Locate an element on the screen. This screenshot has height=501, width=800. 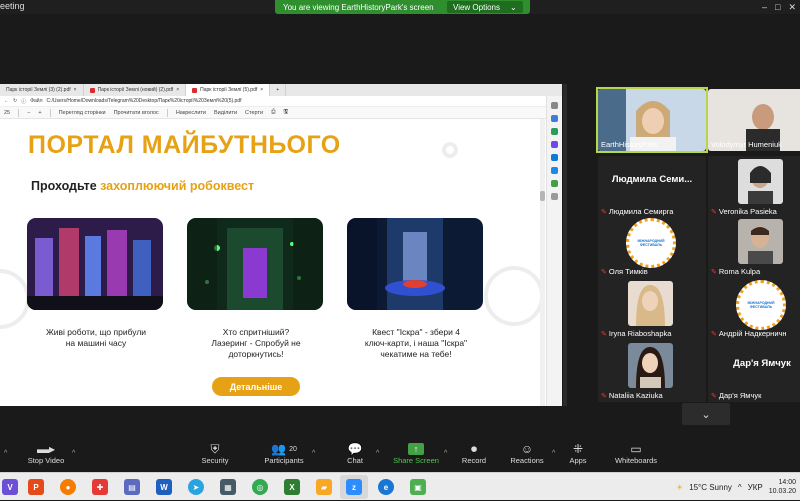
store-icon: ▣ is located at coordinates (418, 487).